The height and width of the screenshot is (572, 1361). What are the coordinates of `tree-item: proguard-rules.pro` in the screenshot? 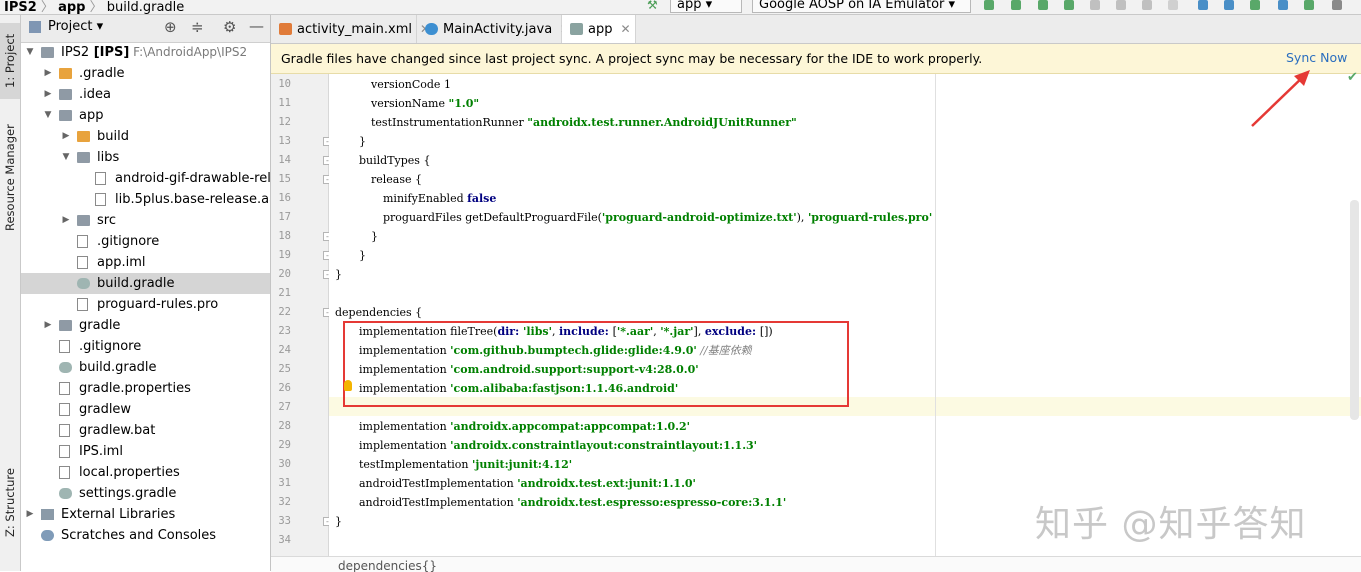 It's located at (145, 304).